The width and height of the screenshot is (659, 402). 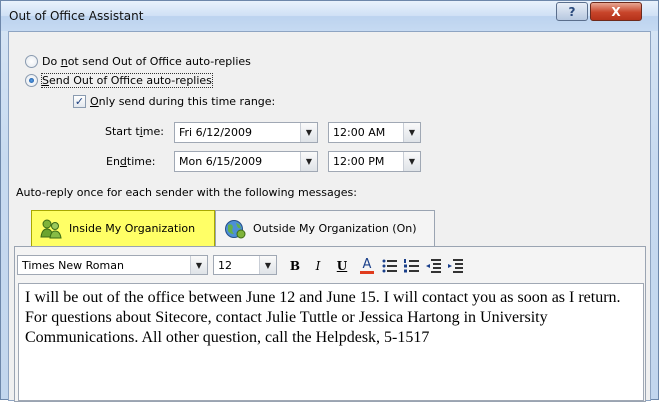 What do you see at coordinates (359, 132) in the screenshot?
I see `start-time-value: 12:00 AM` at bounding box center [359, 132].